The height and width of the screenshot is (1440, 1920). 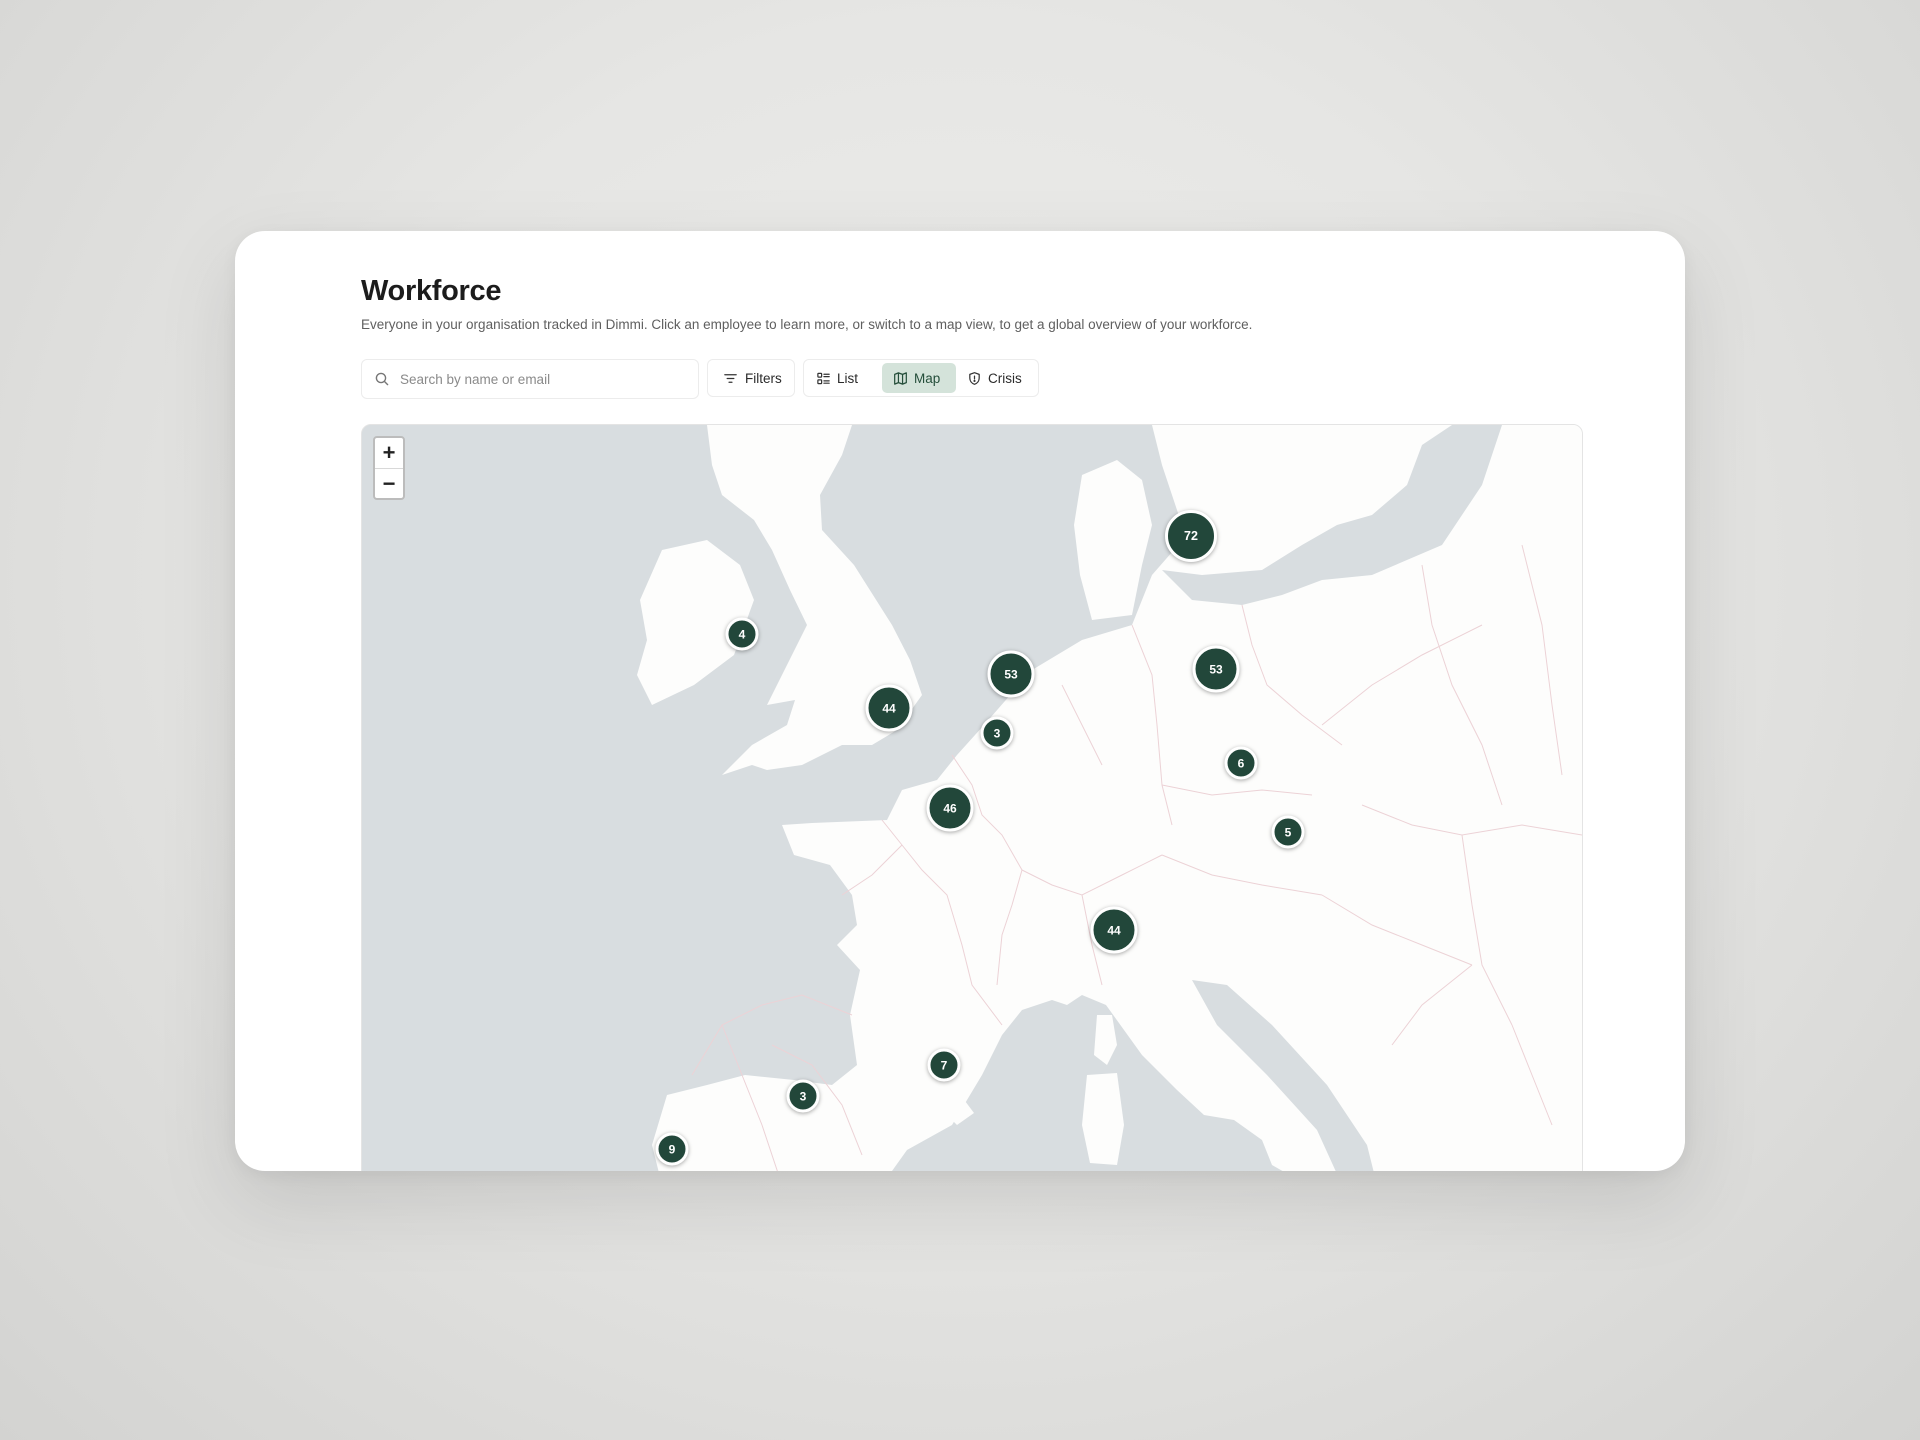 What do you see at coordinates (1103, 1119) in the screenshot?
I see `land-sardinia` at bounding box center [1103, 1119].